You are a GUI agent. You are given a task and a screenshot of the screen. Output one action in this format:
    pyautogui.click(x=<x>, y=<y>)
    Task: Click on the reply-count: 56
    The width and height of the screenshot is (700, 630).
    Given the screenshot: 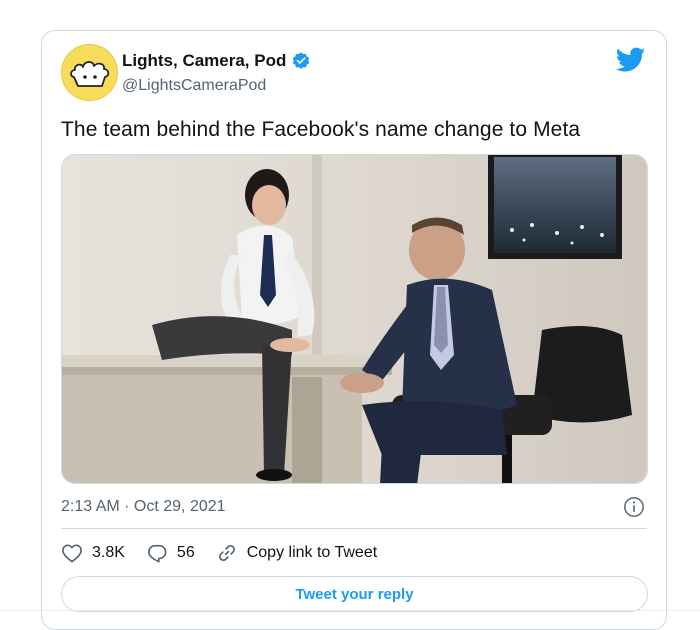 What is the action you would take?
    pyautogui.click(x=185, y=552)
    